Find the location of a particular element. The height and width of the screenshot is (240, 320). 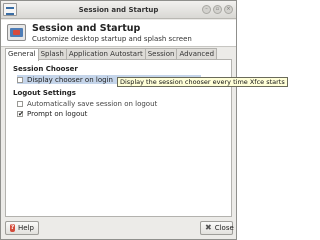

window-controls: – ▫ × is located at coordinates (217, 9).